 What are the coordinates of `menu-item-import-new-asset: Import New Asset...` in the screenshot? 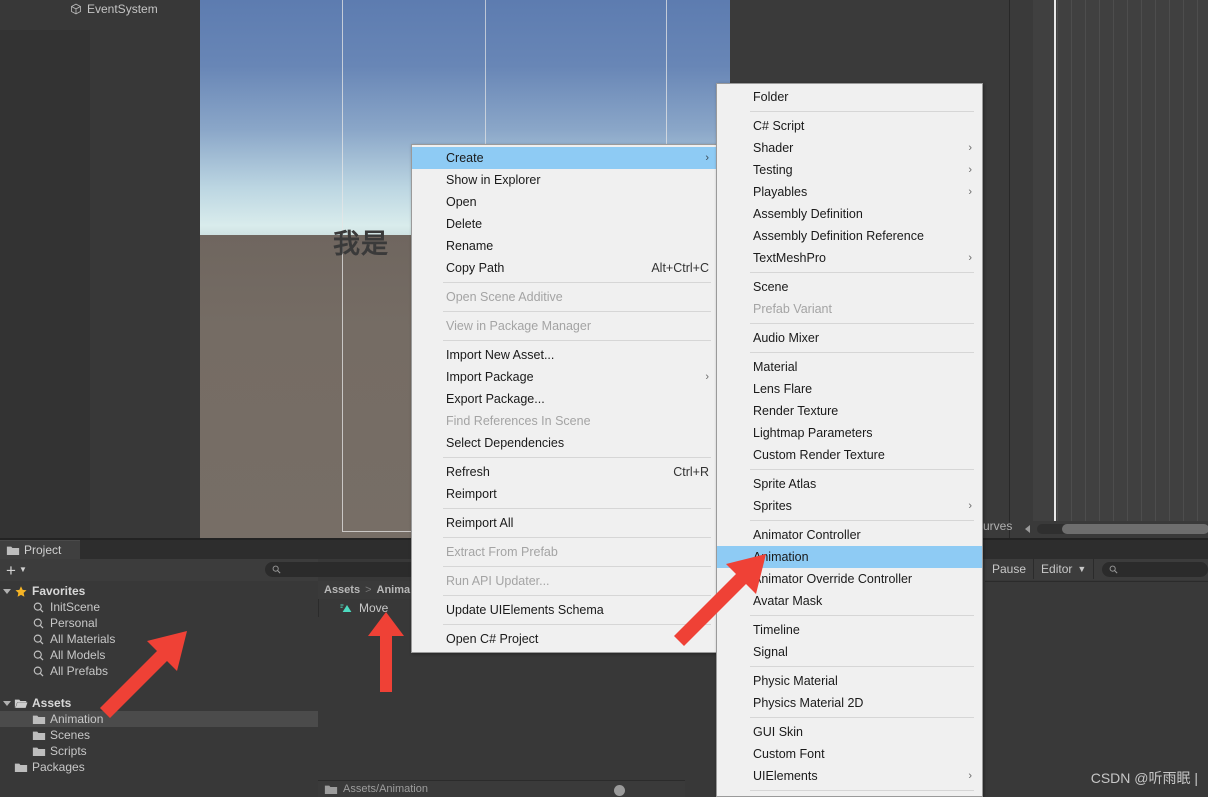 It's located at (565, 355).